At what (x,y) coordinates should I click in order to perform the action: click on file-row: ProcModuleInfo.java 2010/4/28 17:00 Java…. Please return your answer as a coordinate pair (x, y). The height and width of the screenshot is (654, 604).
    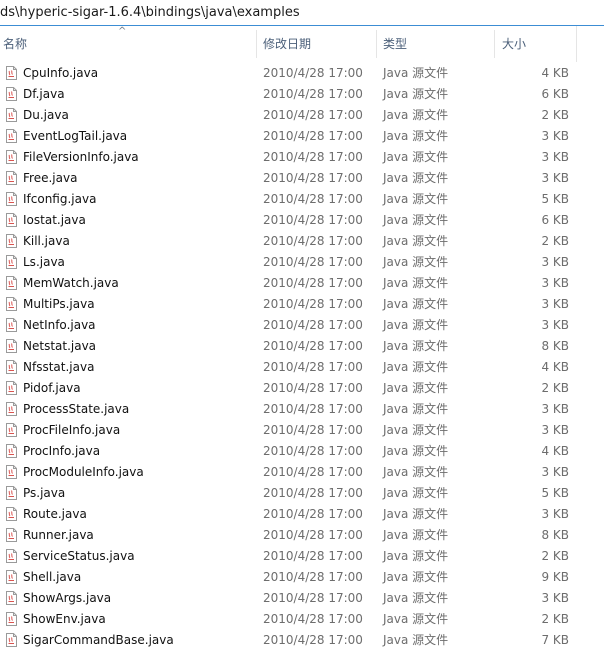
    Looking at the image, I should click on (302, 472).